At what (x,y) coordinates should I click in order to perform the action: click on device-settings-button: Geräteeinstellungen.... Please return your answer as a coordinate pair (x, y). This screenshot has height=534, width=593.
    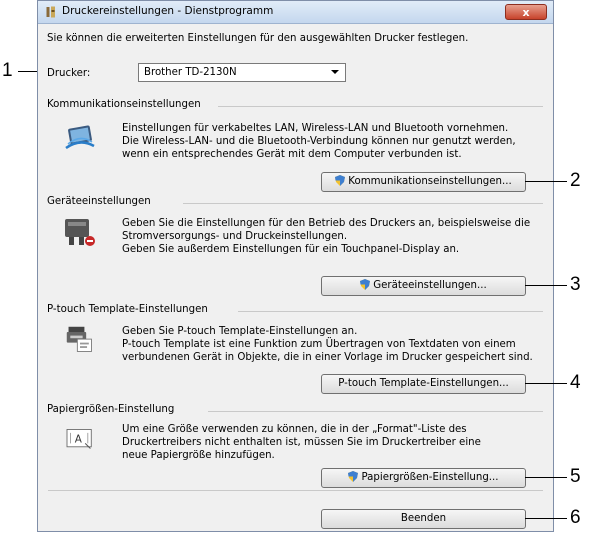
    Looking at the image, I should click on (423, 286).